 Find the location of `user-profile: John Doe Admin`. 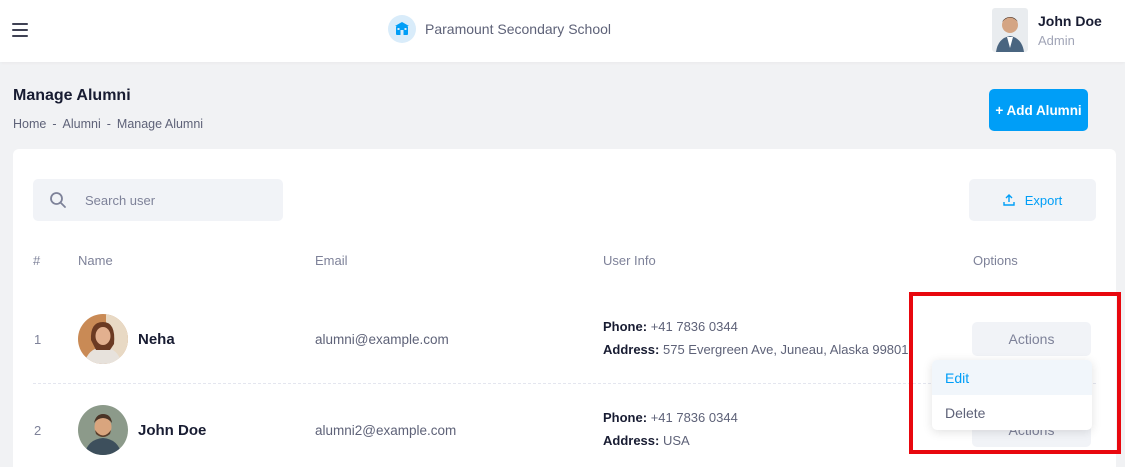

user-profile: John Doe Admin is located at coordinates (1047, 30).